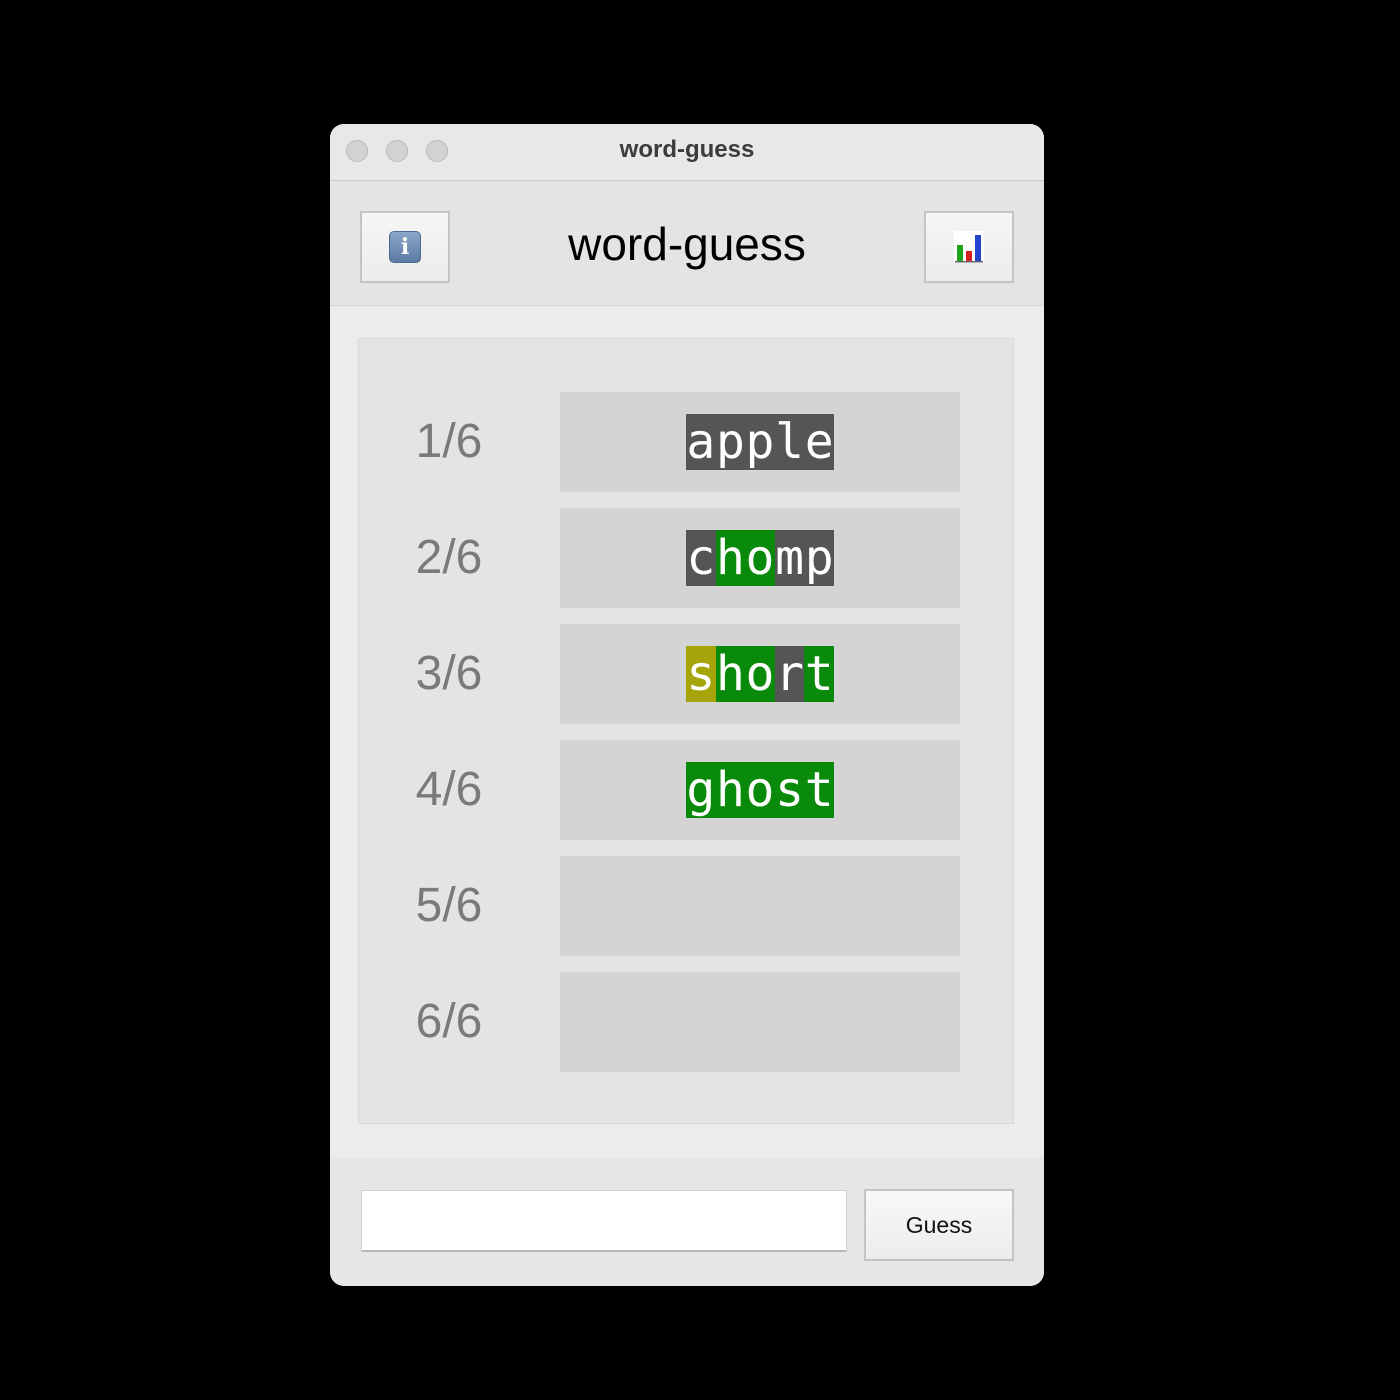 This screenshot has width=1400, height=1400. What do you see at coordinates (939, 1225) in the screenshot?
I see `guess-button: Guess` at bounding box center [939, 1225].